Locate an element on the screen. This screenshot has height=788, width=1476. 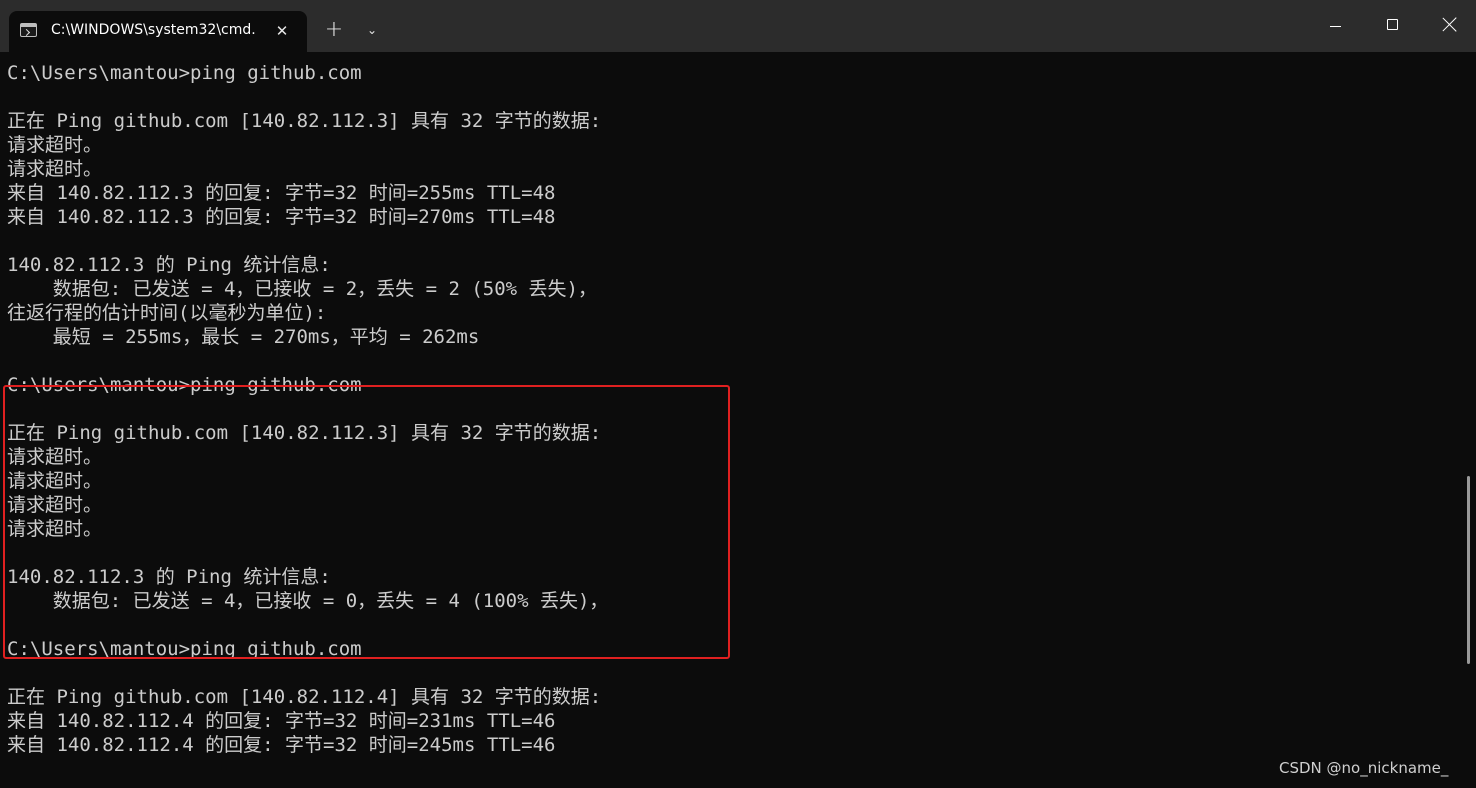
minimize-button is located at coordinates (1335, 26).